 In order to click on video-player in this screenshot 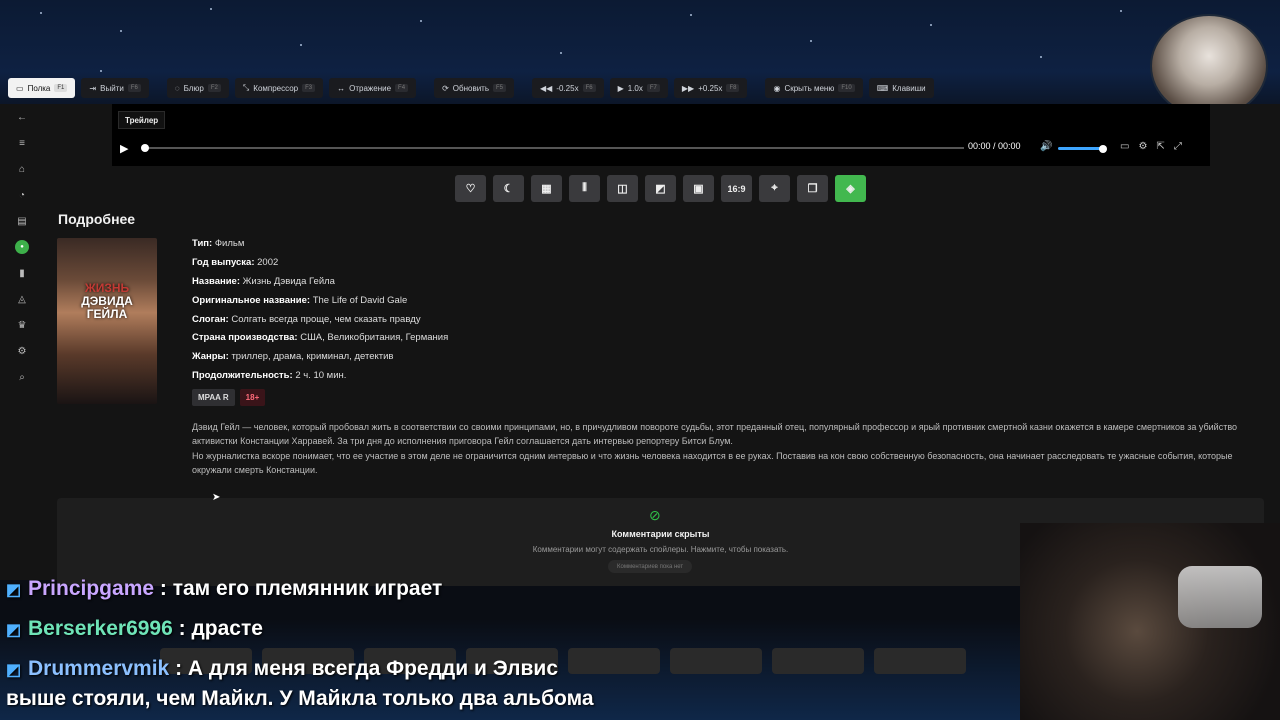, I will do `click(661, 135)`.